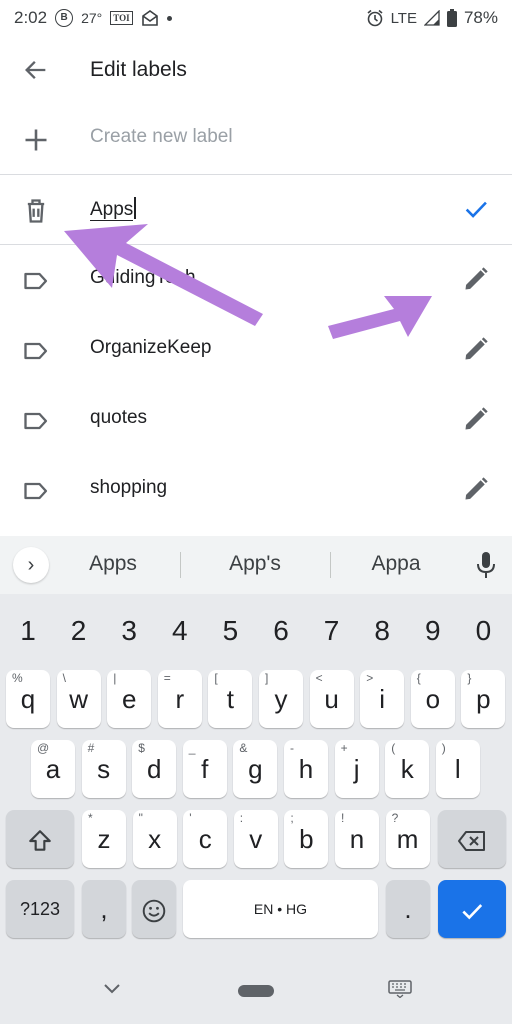 This screenshot has width=512, height=1024. What do you see at coordinates (476, 209) in the screenshot?
I see `check-icon` at bounding box center [476, 209].